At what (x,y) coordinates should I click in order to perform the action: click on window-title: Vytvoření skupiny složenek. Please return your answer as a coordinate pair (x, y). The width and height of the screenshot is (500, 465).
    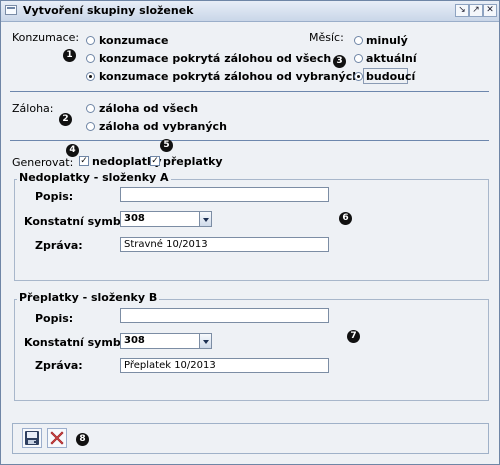
    Looking at the image, I should click on (108, 10).